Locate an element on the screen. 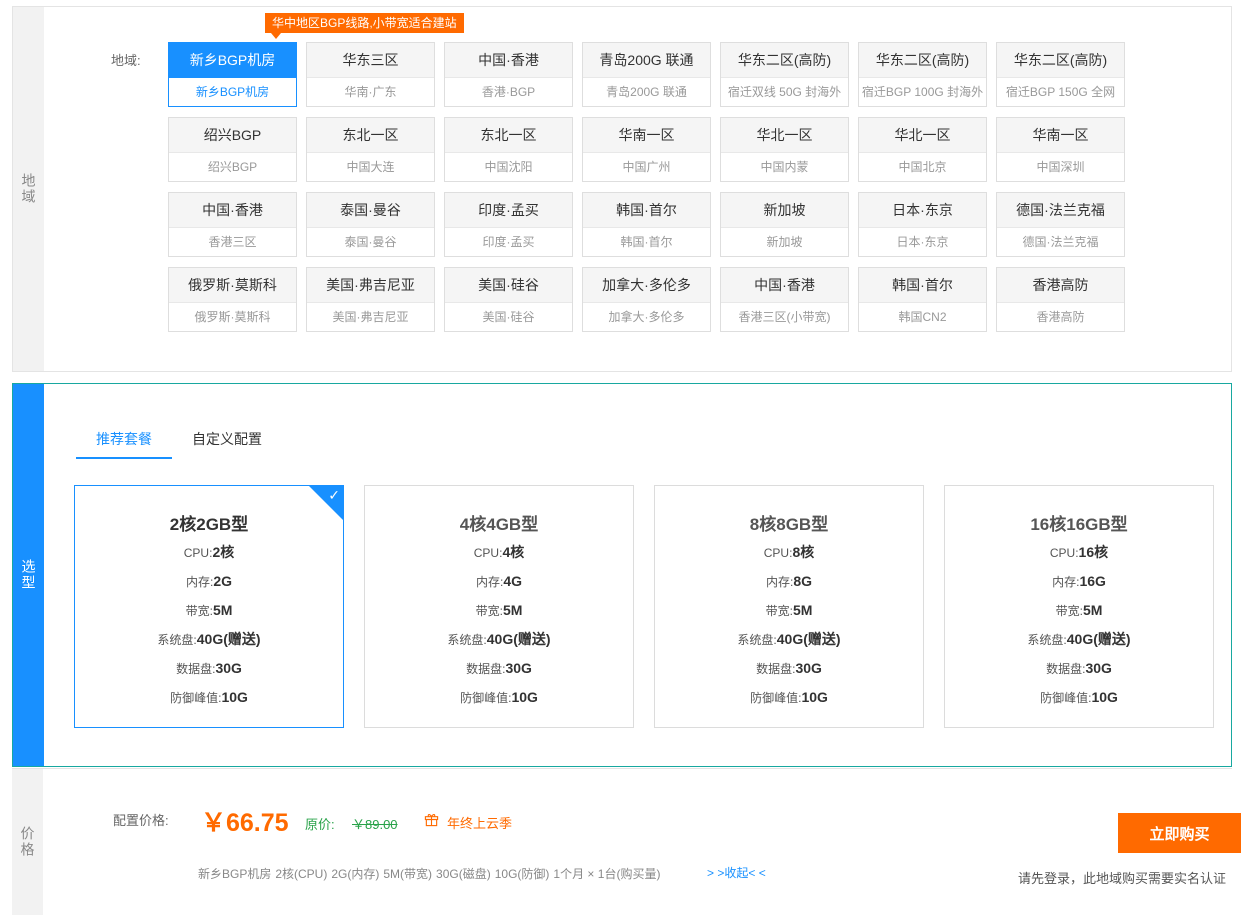  region-option: 日本·东京 日本·东京 is located at coordinates (922, 224).